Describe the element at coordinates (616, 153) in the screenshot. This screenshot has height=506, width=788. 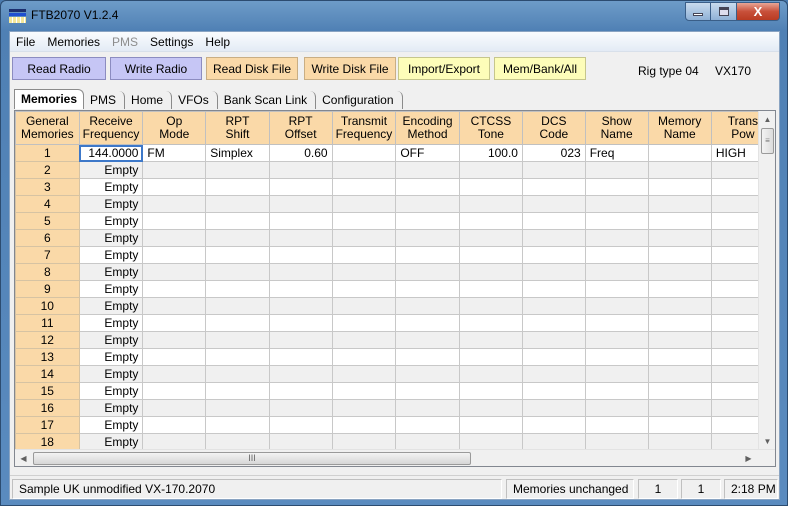
I see `grid-cell: Freq` at that location.